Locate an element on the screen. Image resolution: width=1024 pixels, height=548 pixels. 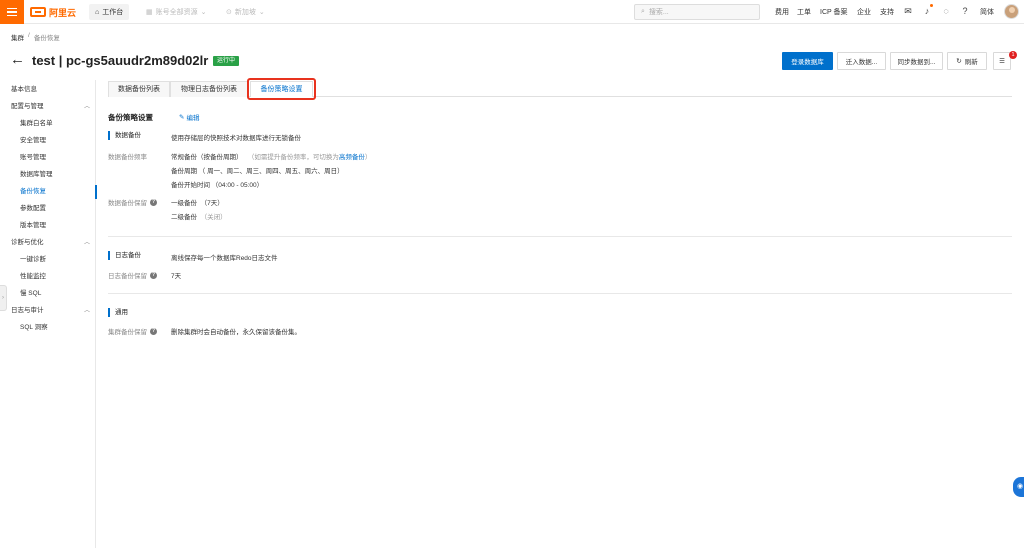
top-link-icp: ICP 备案 is located at coordinates (834, 12).